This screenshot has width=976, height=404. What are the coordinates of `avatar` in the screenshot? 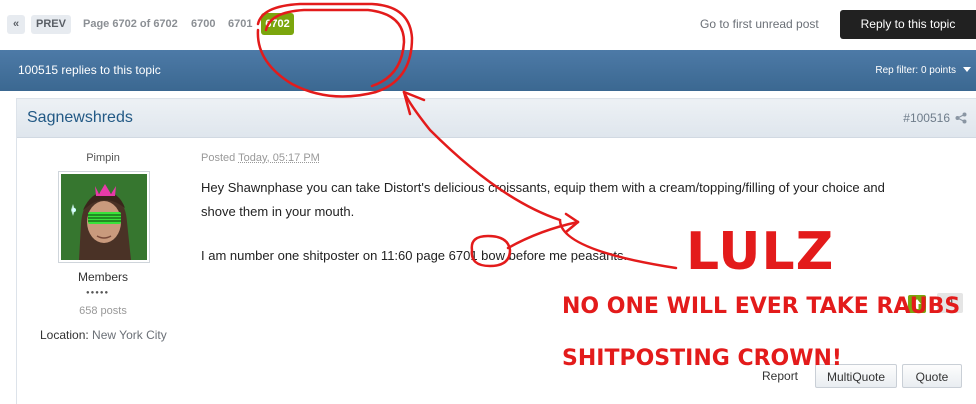 It's located at (104, 217).